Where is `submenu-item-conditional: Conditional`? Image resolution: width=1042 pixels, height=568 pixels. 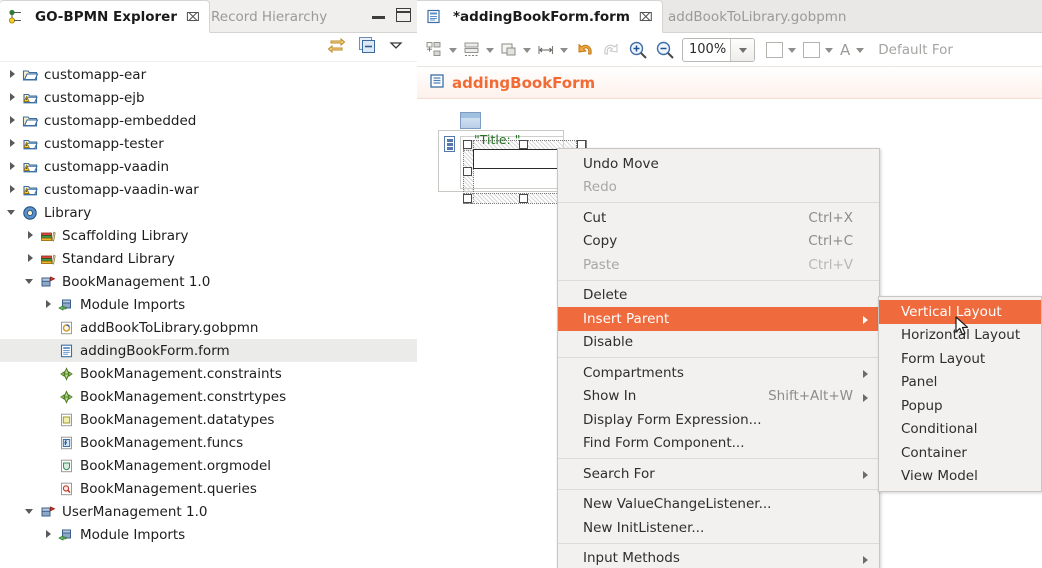 submenu-item-conditional: Conditional is located at coordinates (960, 430).